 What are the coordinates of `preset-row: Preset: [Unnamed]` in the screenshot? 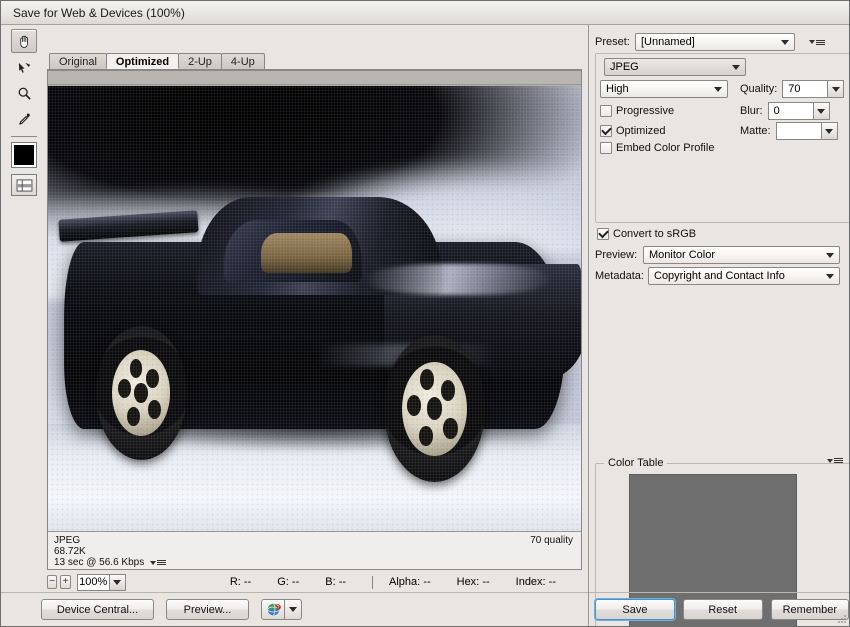 It's located at (719, 42).